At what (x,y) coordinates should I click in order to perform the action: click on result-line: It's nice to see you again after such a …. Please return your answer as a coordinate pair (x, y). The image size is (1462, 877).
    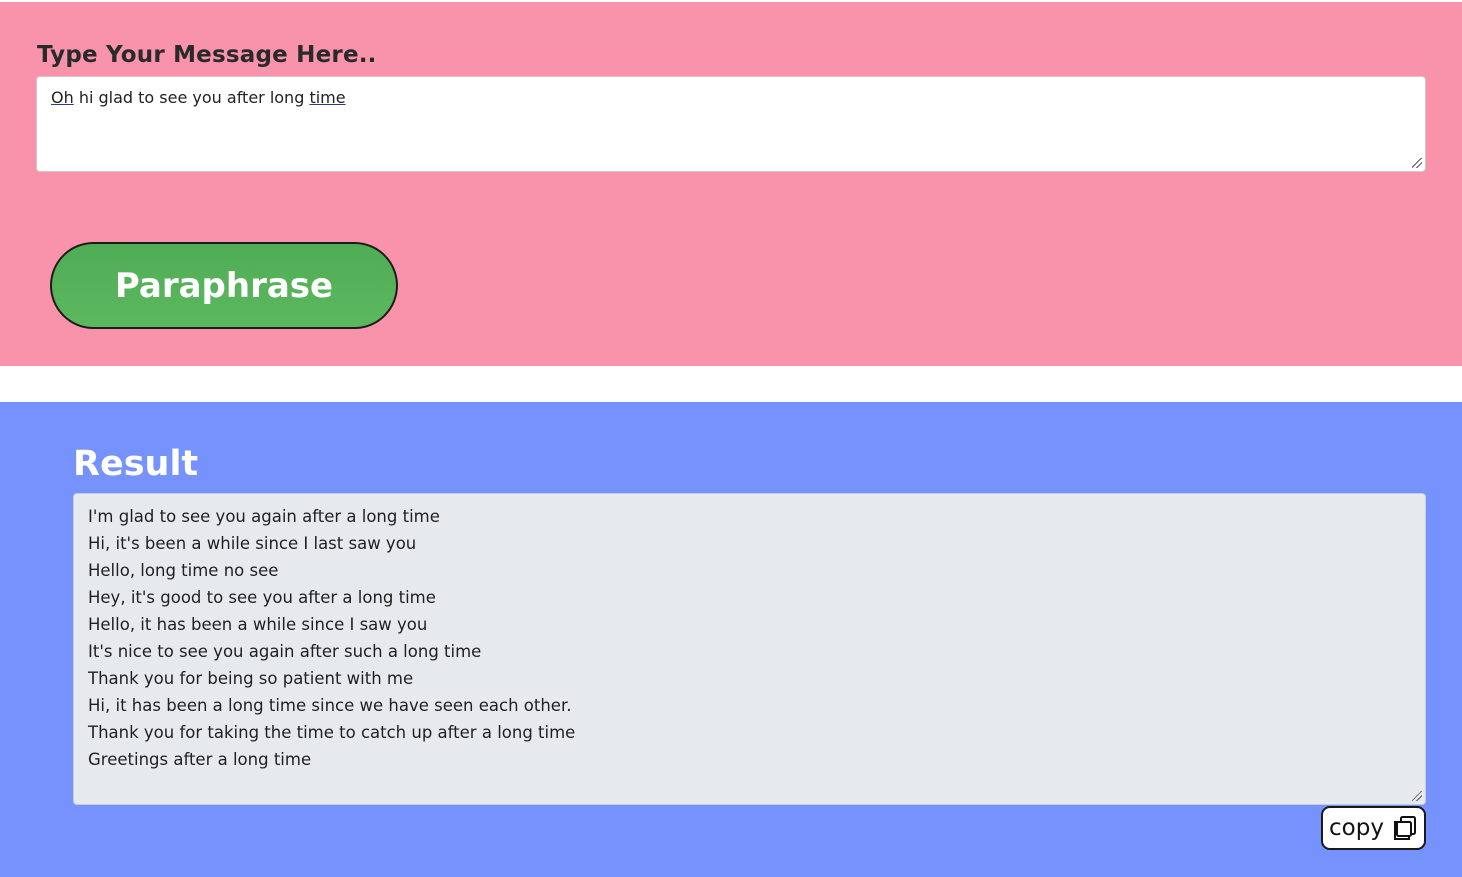
    Looking at the image, I should click on (285, 651).